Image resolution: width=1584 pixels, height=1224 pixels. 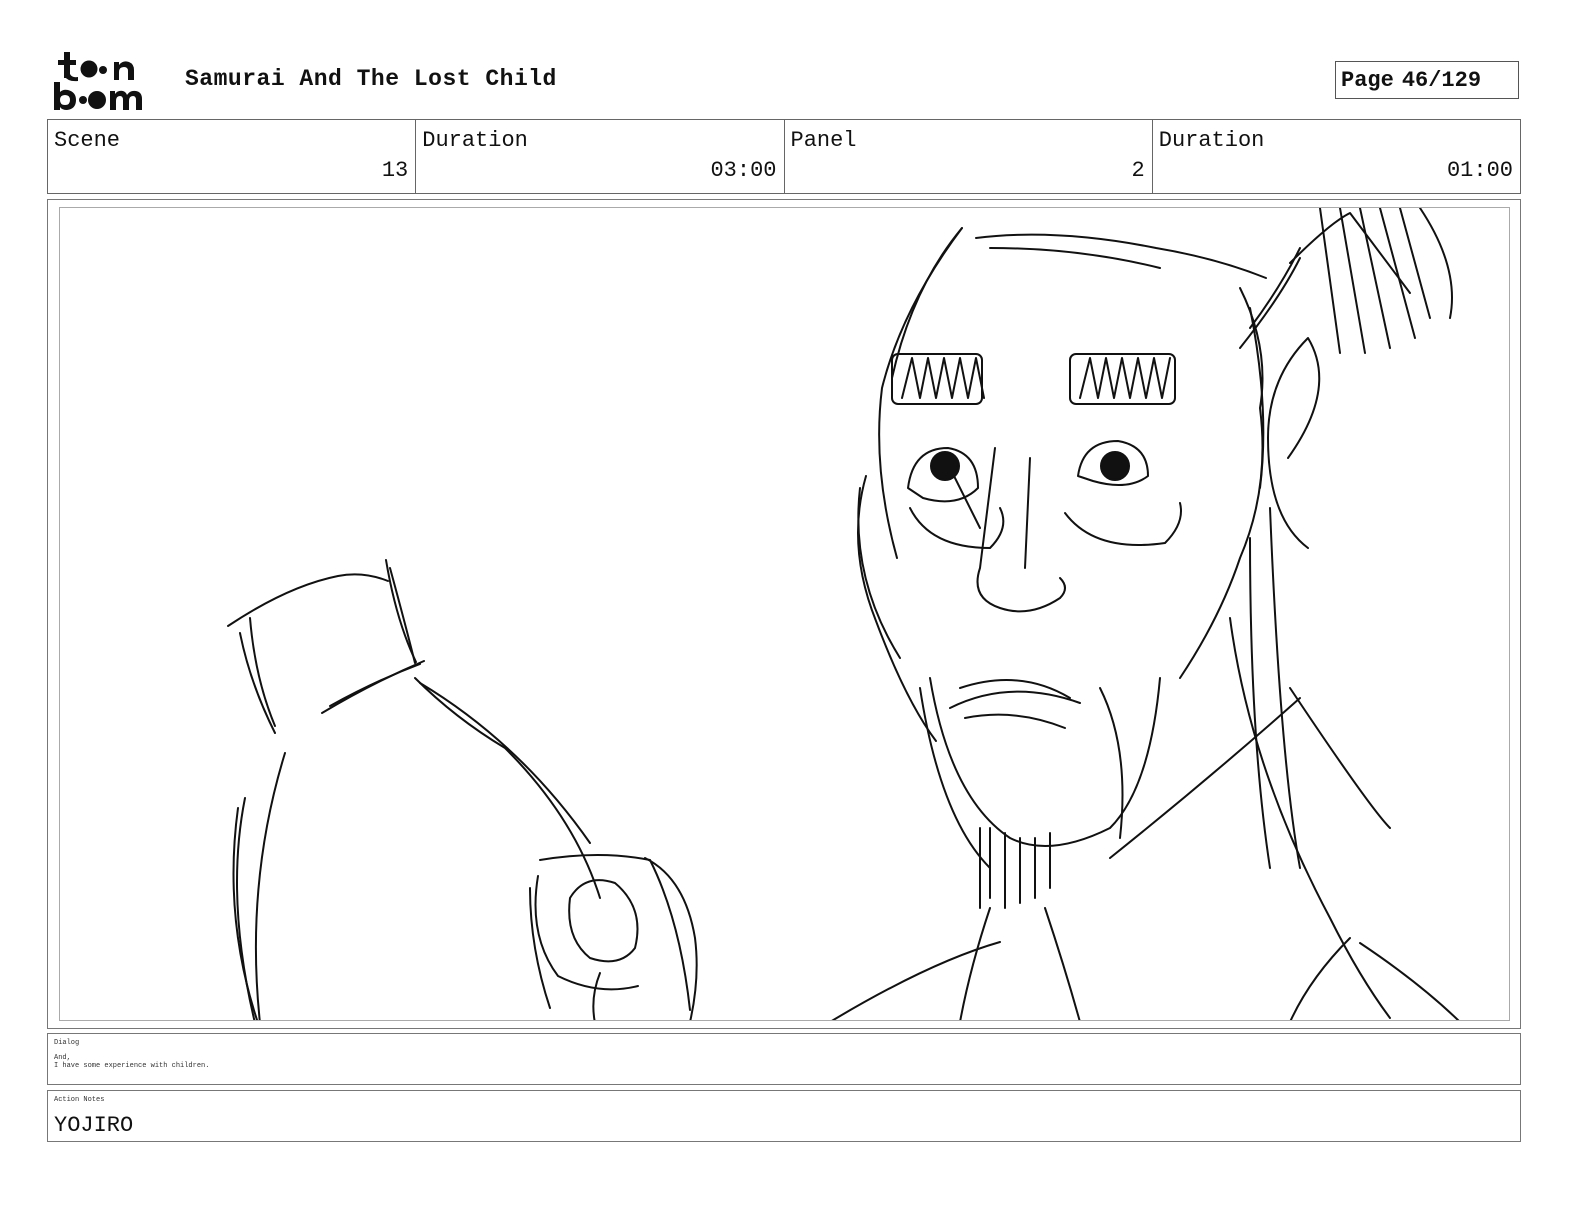 What do you see at coordinates (1479, 170) in the screenshot?
I see `panel-duration-value: 01:00` at bounding box center [1479, 170].